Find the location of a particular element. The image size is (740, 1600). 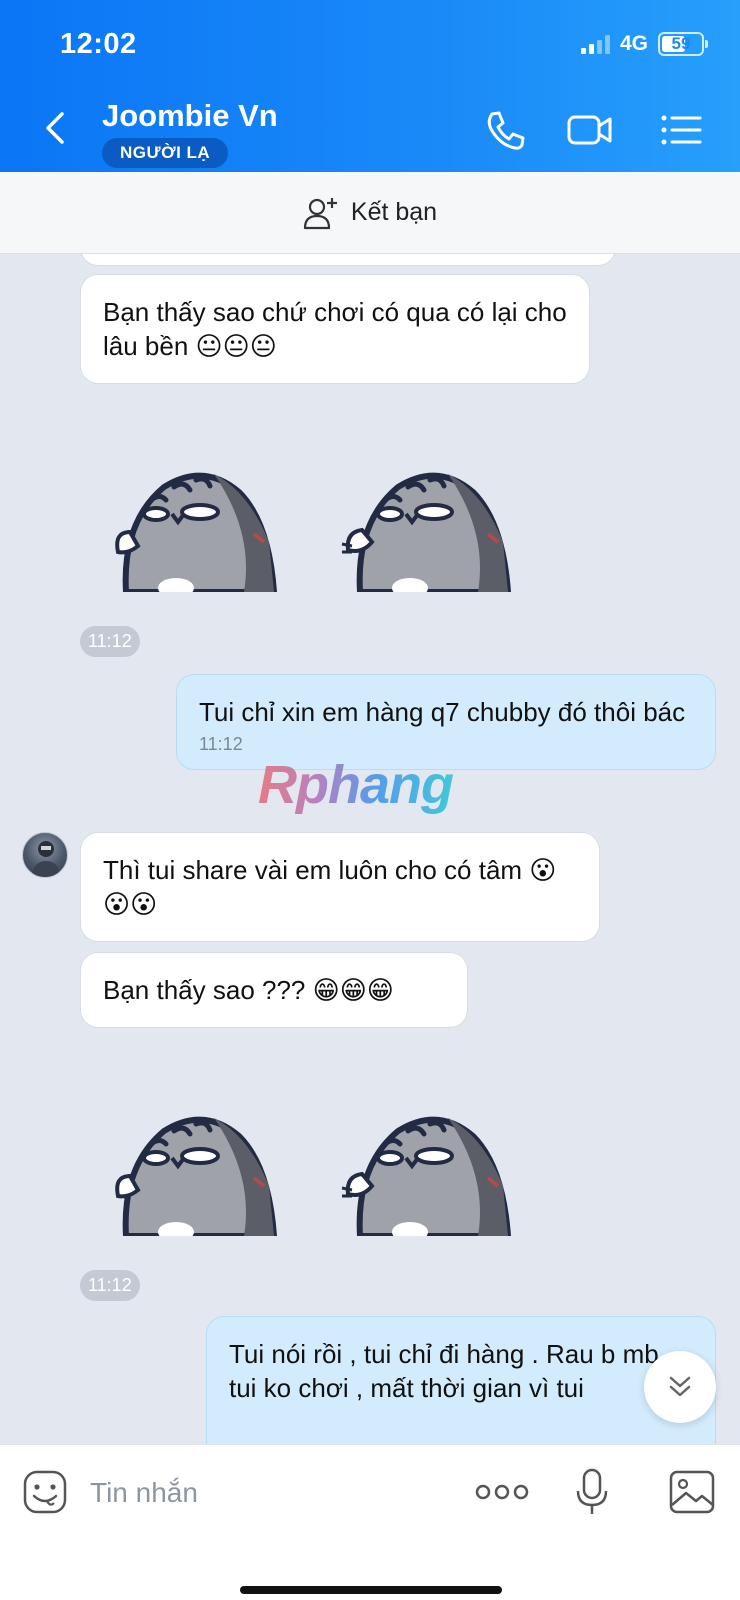

status-indicators: 4G 59 is located at coordinates (644, 44).